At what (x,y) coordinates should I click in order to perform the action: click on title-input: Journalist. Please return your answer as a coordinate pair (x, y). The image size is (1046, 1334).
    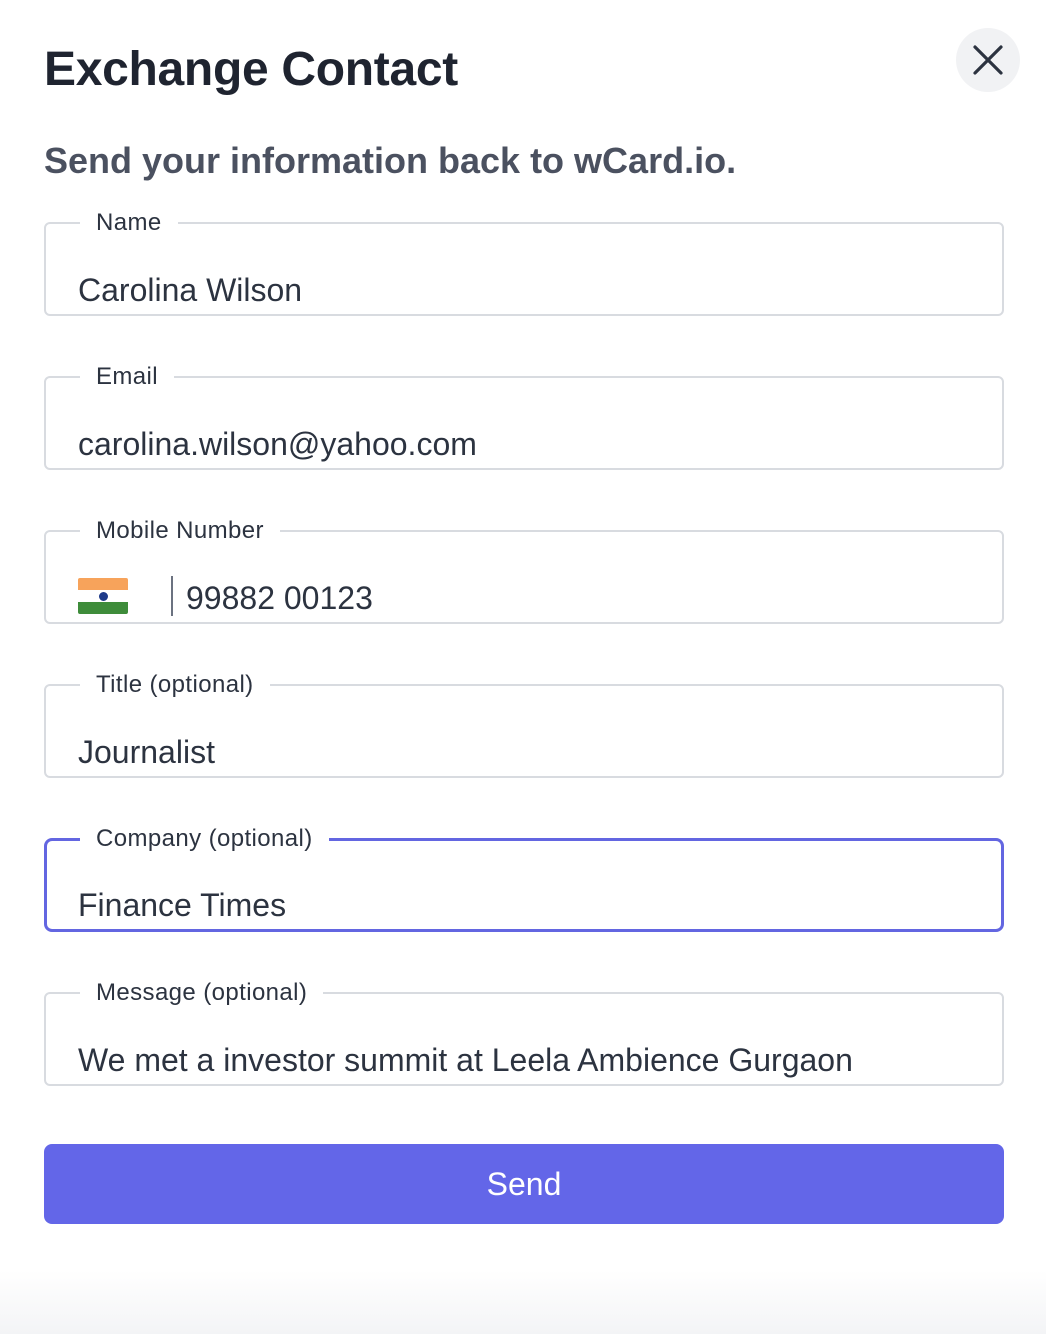
    Looking at the image, I should click on (146, 752).